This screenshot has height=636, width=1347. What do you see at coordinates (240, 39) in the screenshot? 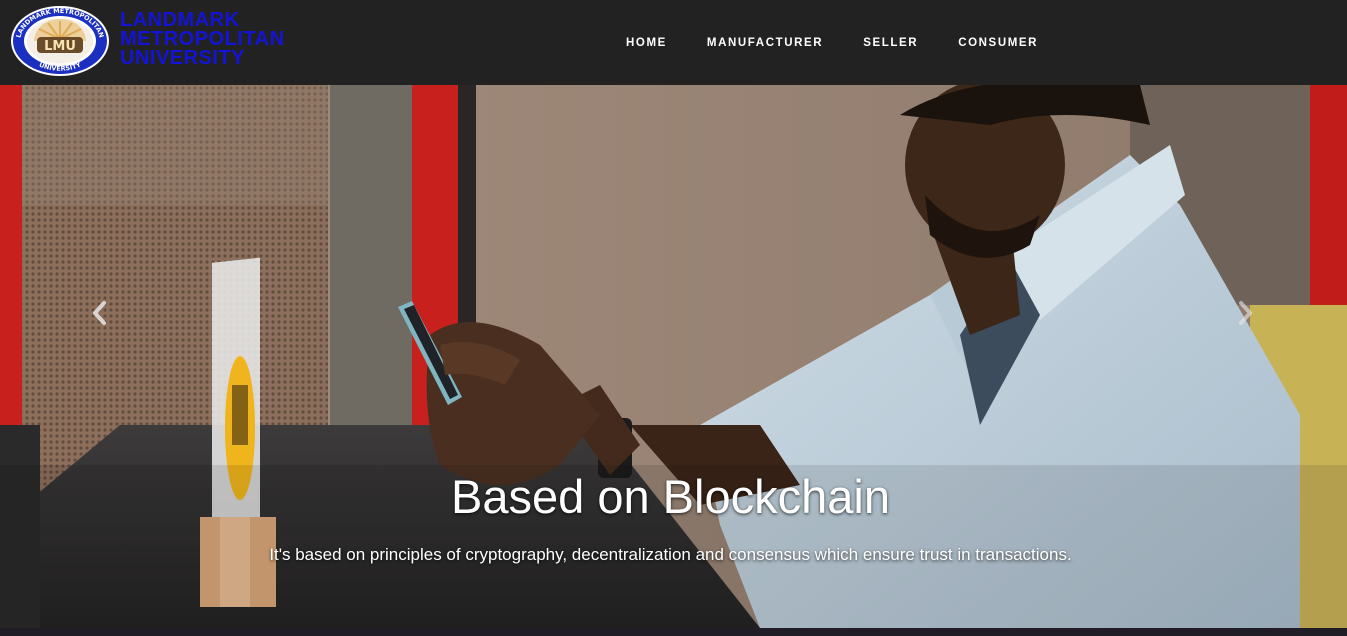
I see `brand-name: LANDMARK METROPOLITAN UNIVERSITY` at bounding box center [240, 39].